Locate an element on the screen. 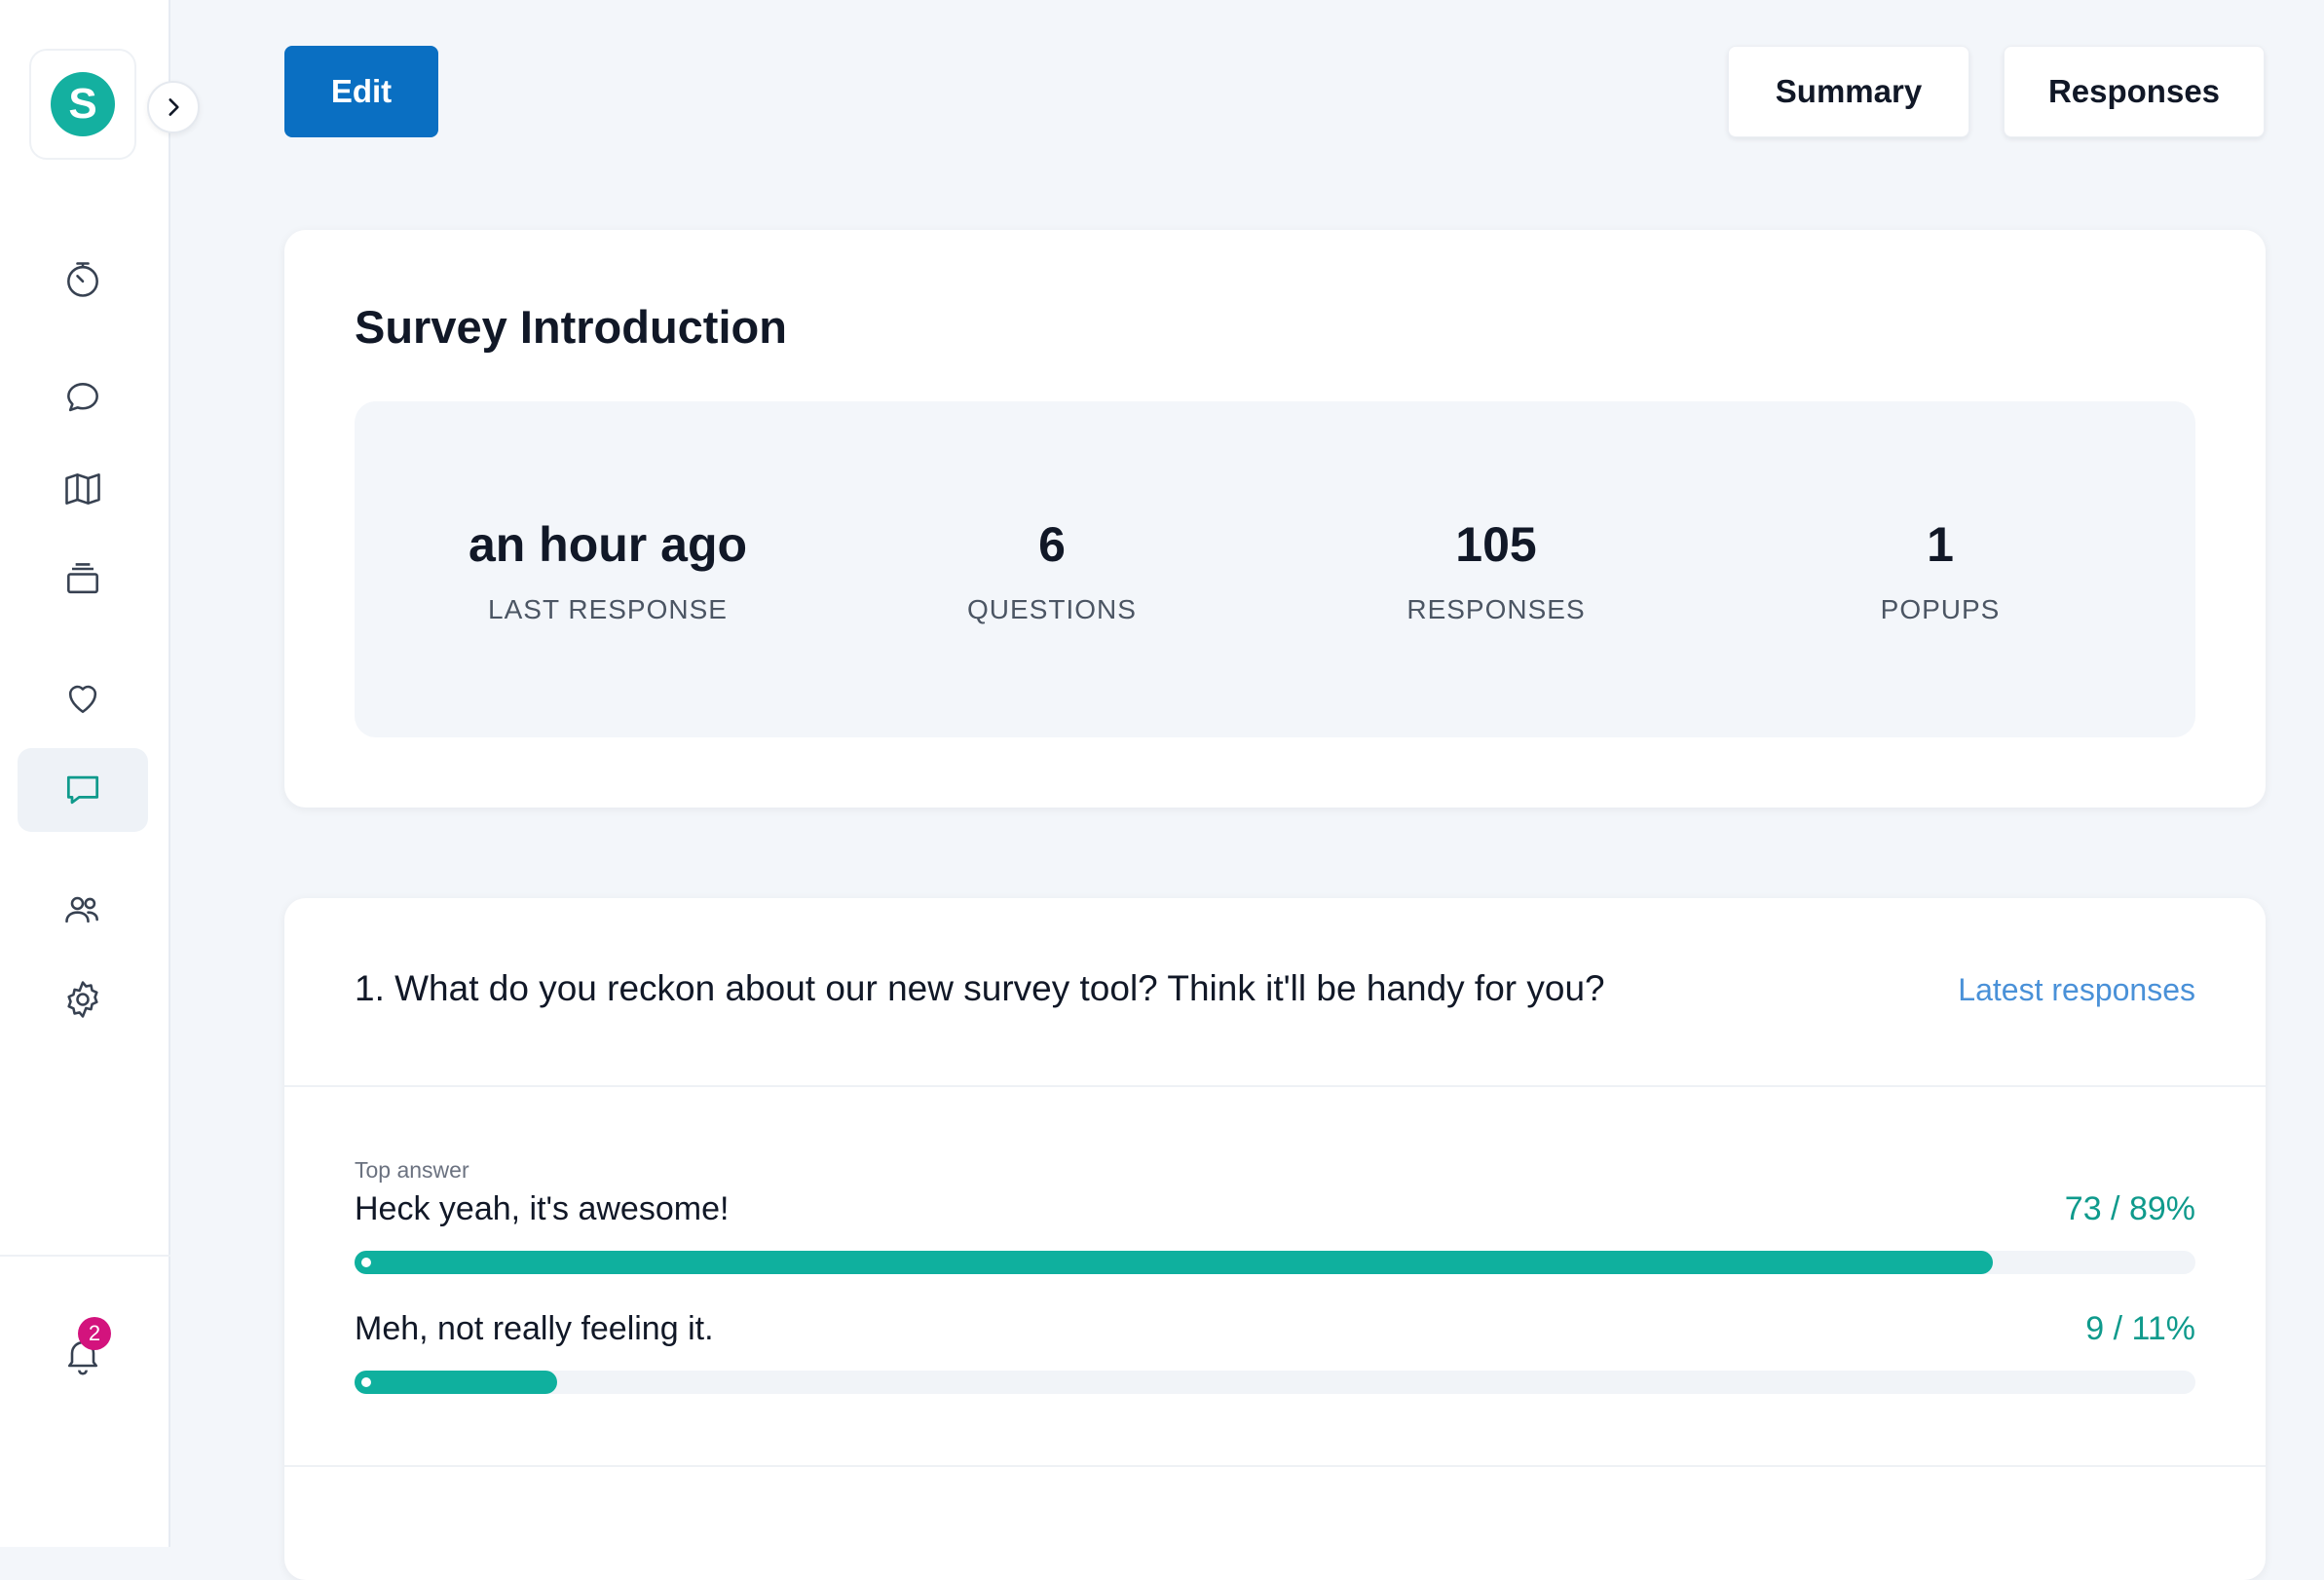 The image size is (2324, 1580). stat-value: an hour ago is located at coordinates (608, 544).